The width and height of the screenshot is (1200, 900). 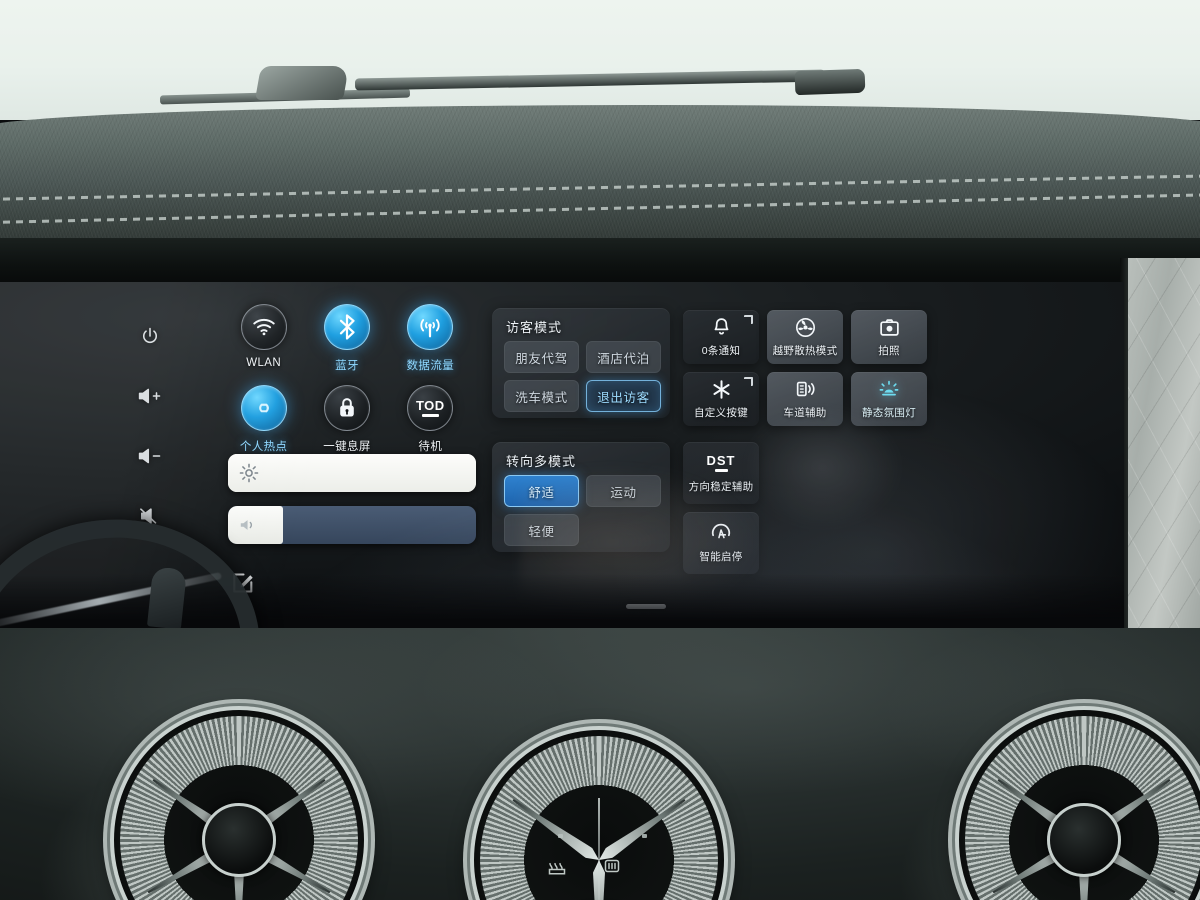 I want to click on toggle-label: 数据流量, so click(x=430, y=366).